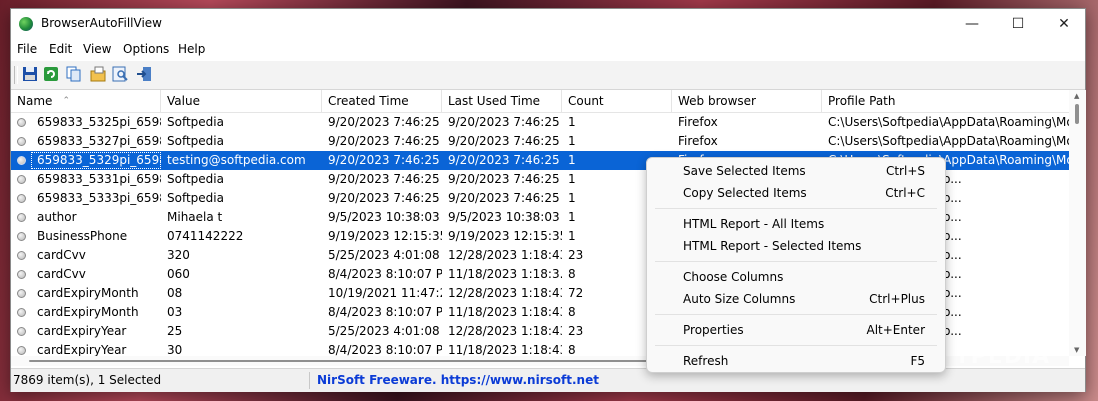 The width and height of the screenshot is (1098, 401). What do you see at coordinates (739, 299) in the screenshot?
I see `menu-item-label: Auto Size Columns` at bounding box center [739, 299].